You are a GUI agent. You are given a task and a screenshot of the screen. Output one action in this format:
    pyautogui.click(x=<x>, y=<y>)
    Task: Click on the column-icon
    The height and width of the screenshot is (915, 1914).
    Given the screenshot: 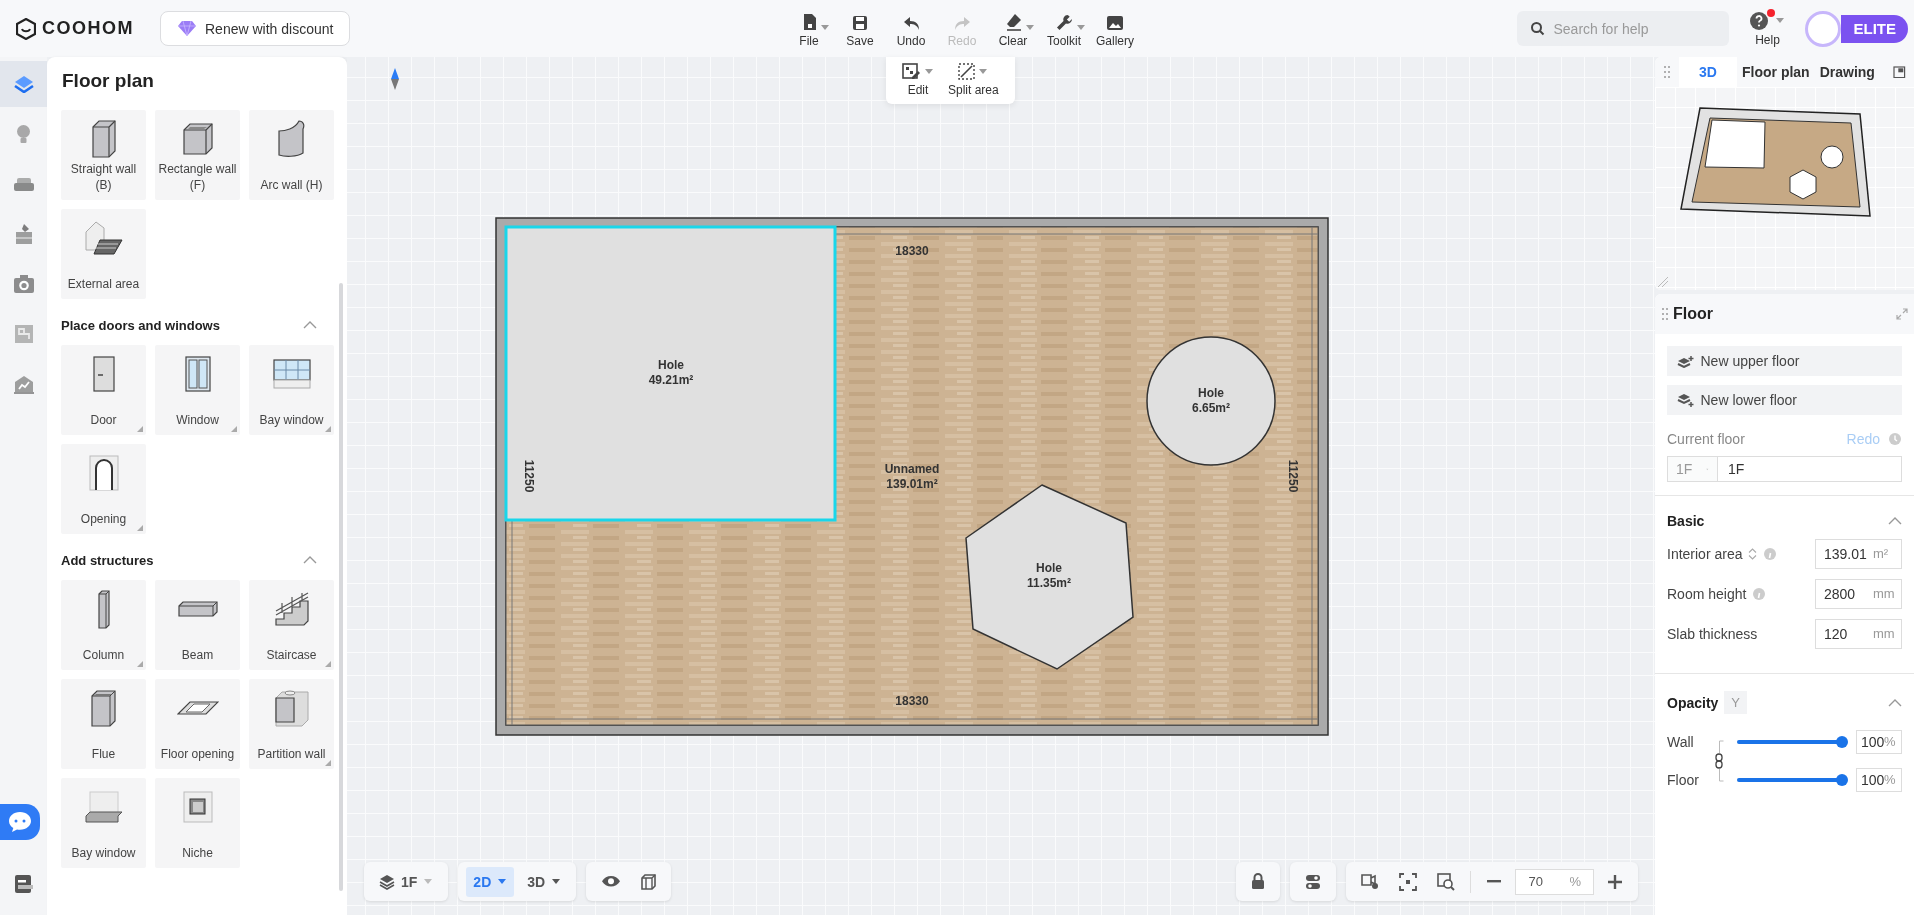 What is the action you would take?
    pyautogui.click(x=103, y=609)
    